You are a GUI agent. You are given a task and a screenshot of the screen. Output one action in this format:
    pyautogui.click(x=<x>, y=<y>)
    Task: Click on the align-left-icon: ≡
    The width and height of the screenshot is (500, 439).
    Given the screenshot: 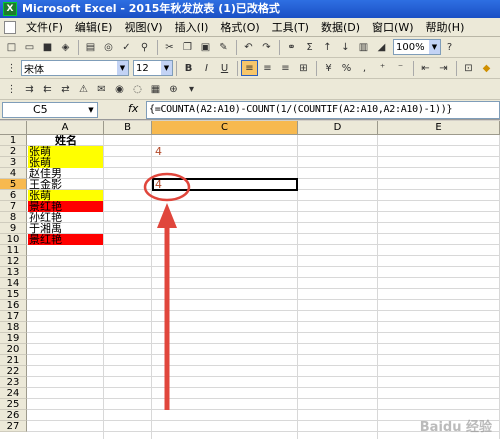 What is the action you would take?
    pyautogui.click(x=249, y=68)
    